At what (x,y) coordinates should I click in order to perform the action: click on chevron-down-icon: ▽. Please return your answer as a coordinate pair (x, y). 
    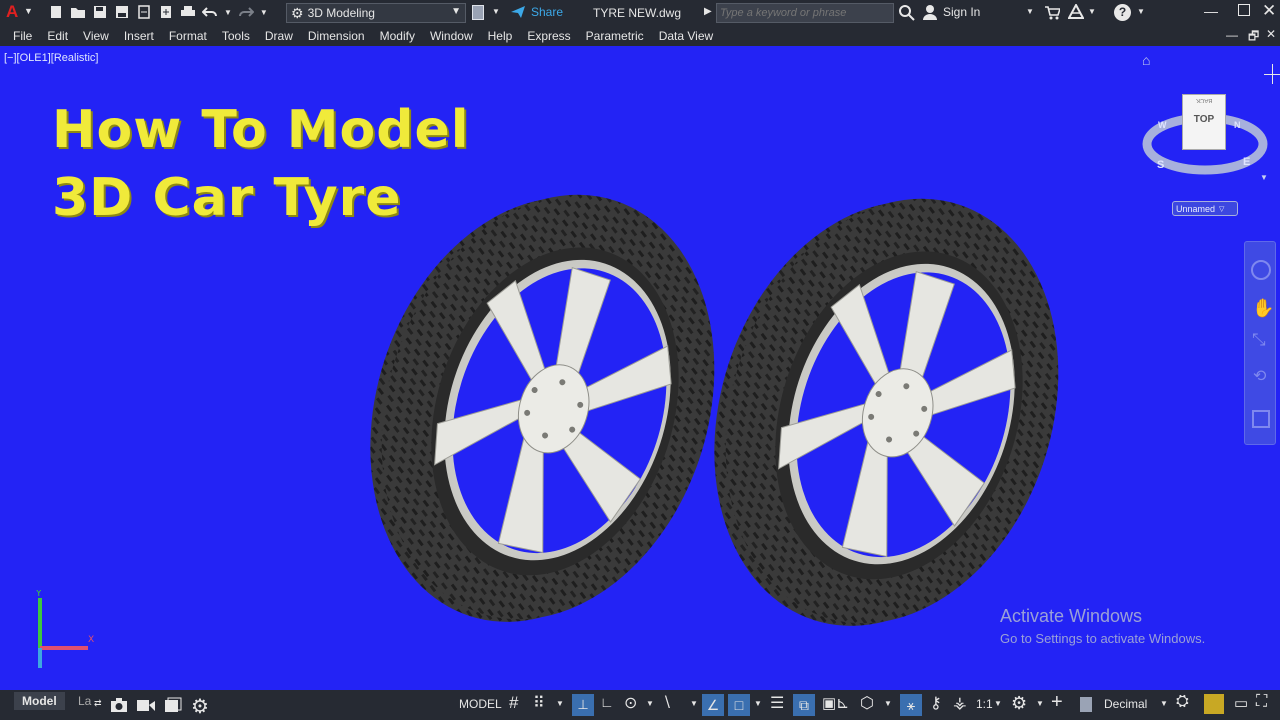
    Looking at the image, I should click on (1222, 209).